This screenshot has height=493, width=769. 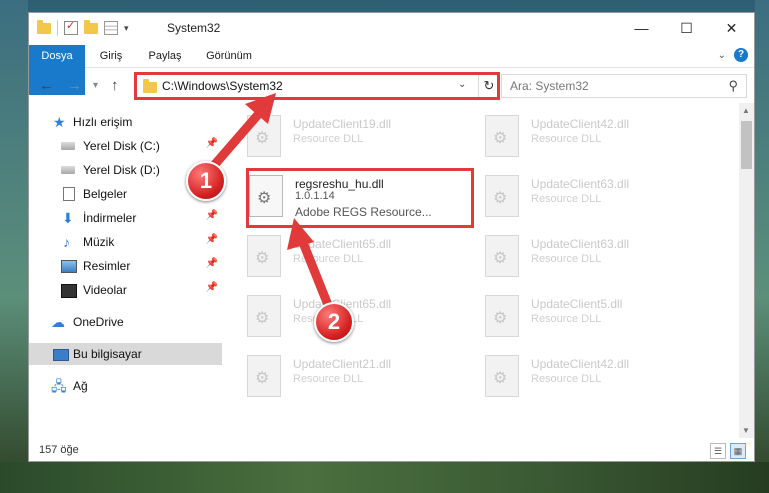 What do you see at coordinates (206, 181) in the screenshot?
I see `step-1-badge: 1` at bounding box center [206, 181].